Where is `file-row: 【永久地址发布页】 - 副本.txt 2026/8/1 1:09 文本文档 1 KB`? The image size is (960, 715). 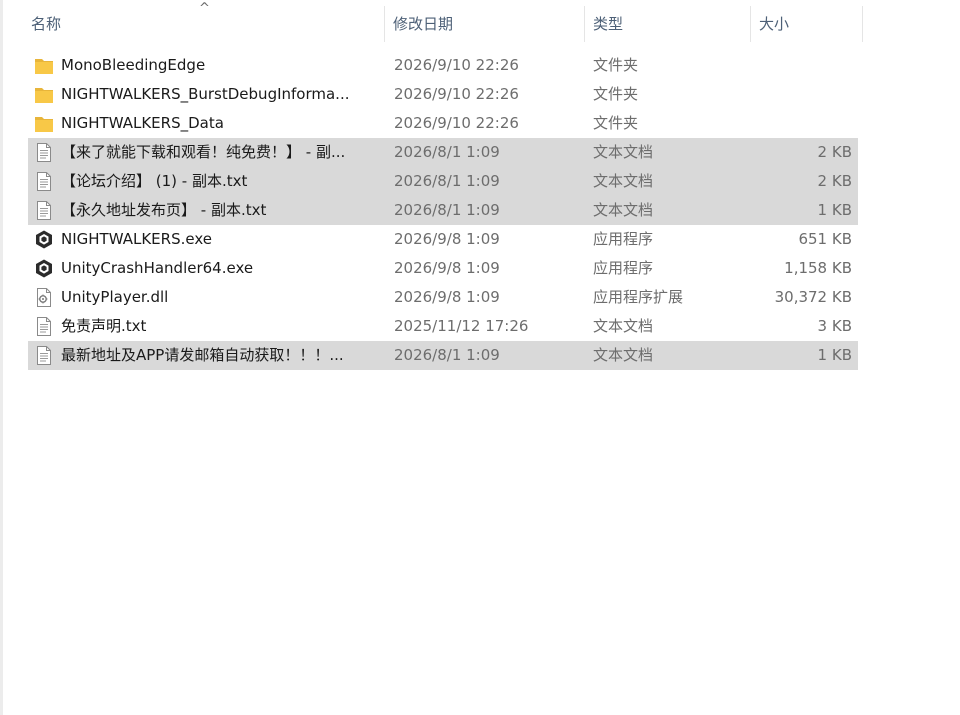 file-row: 【永久地址发布页】 - 副本.txt 2026/8/1 1:09 文本文档 1 KB is located at coordinates (443, 210).